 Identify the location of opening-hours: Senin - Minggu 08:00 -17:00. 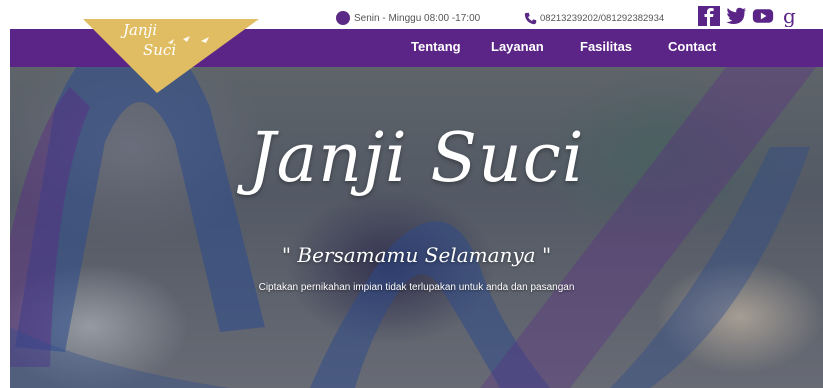
(408, 18).